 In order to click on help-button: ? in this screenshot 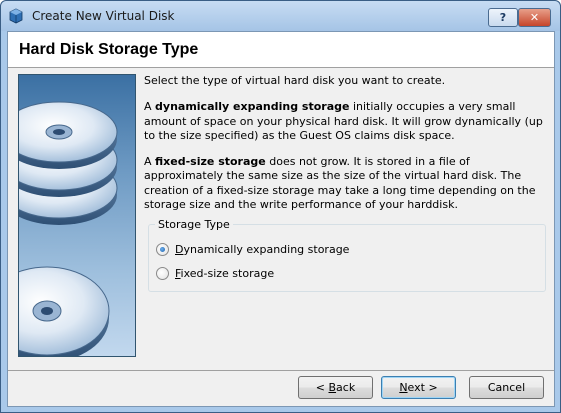, I will do `click(503, 17)`.